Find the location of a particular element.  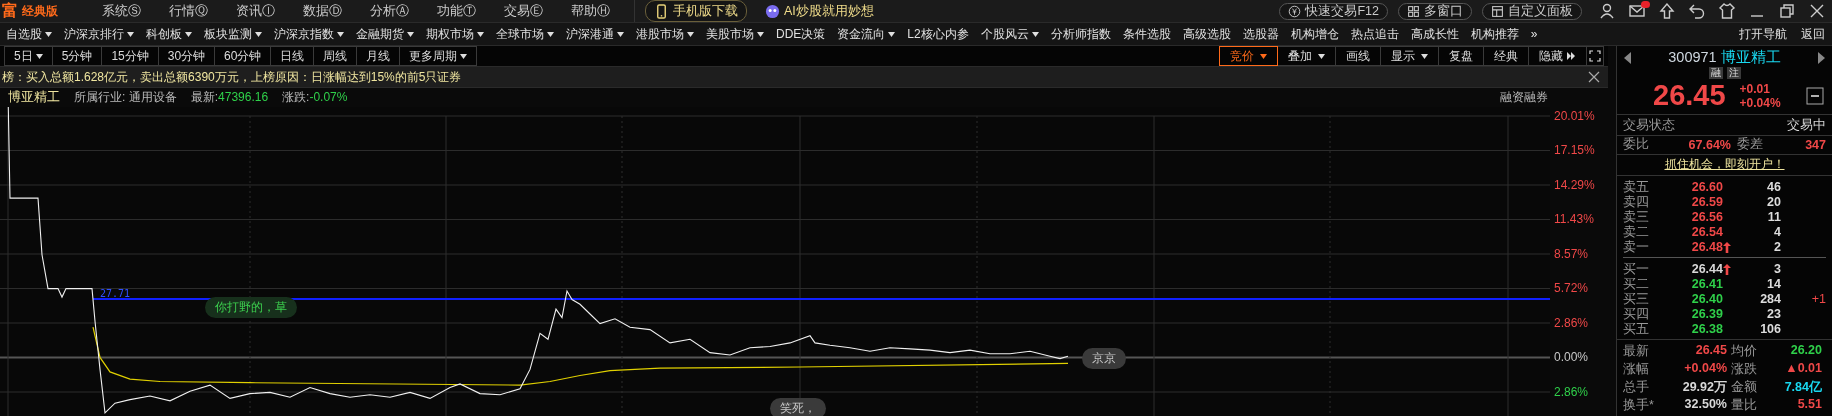

nav-item: 机构增仓 is located at coordinates (1314, 34).